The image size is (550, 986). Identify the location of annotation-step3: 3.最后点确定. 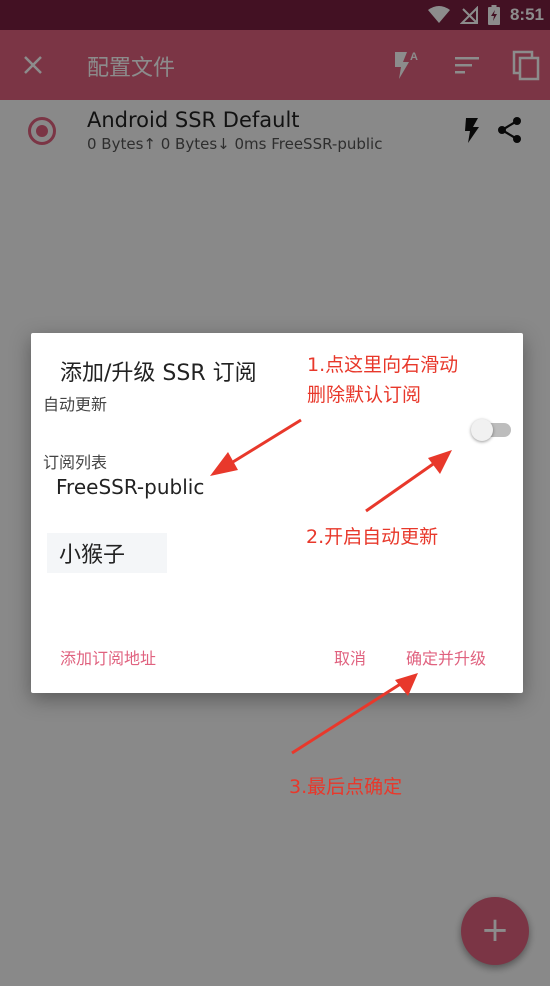
(346, 787).